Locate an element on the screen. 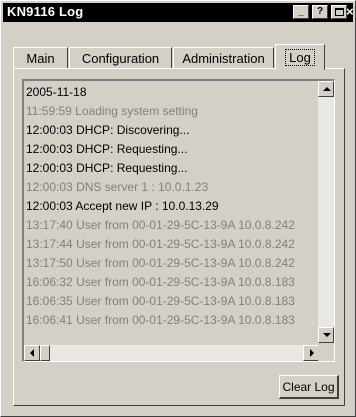  log-line: 12:00:03 Accept new IP : 10.0.13.29 is located at coordinates (172, 206).